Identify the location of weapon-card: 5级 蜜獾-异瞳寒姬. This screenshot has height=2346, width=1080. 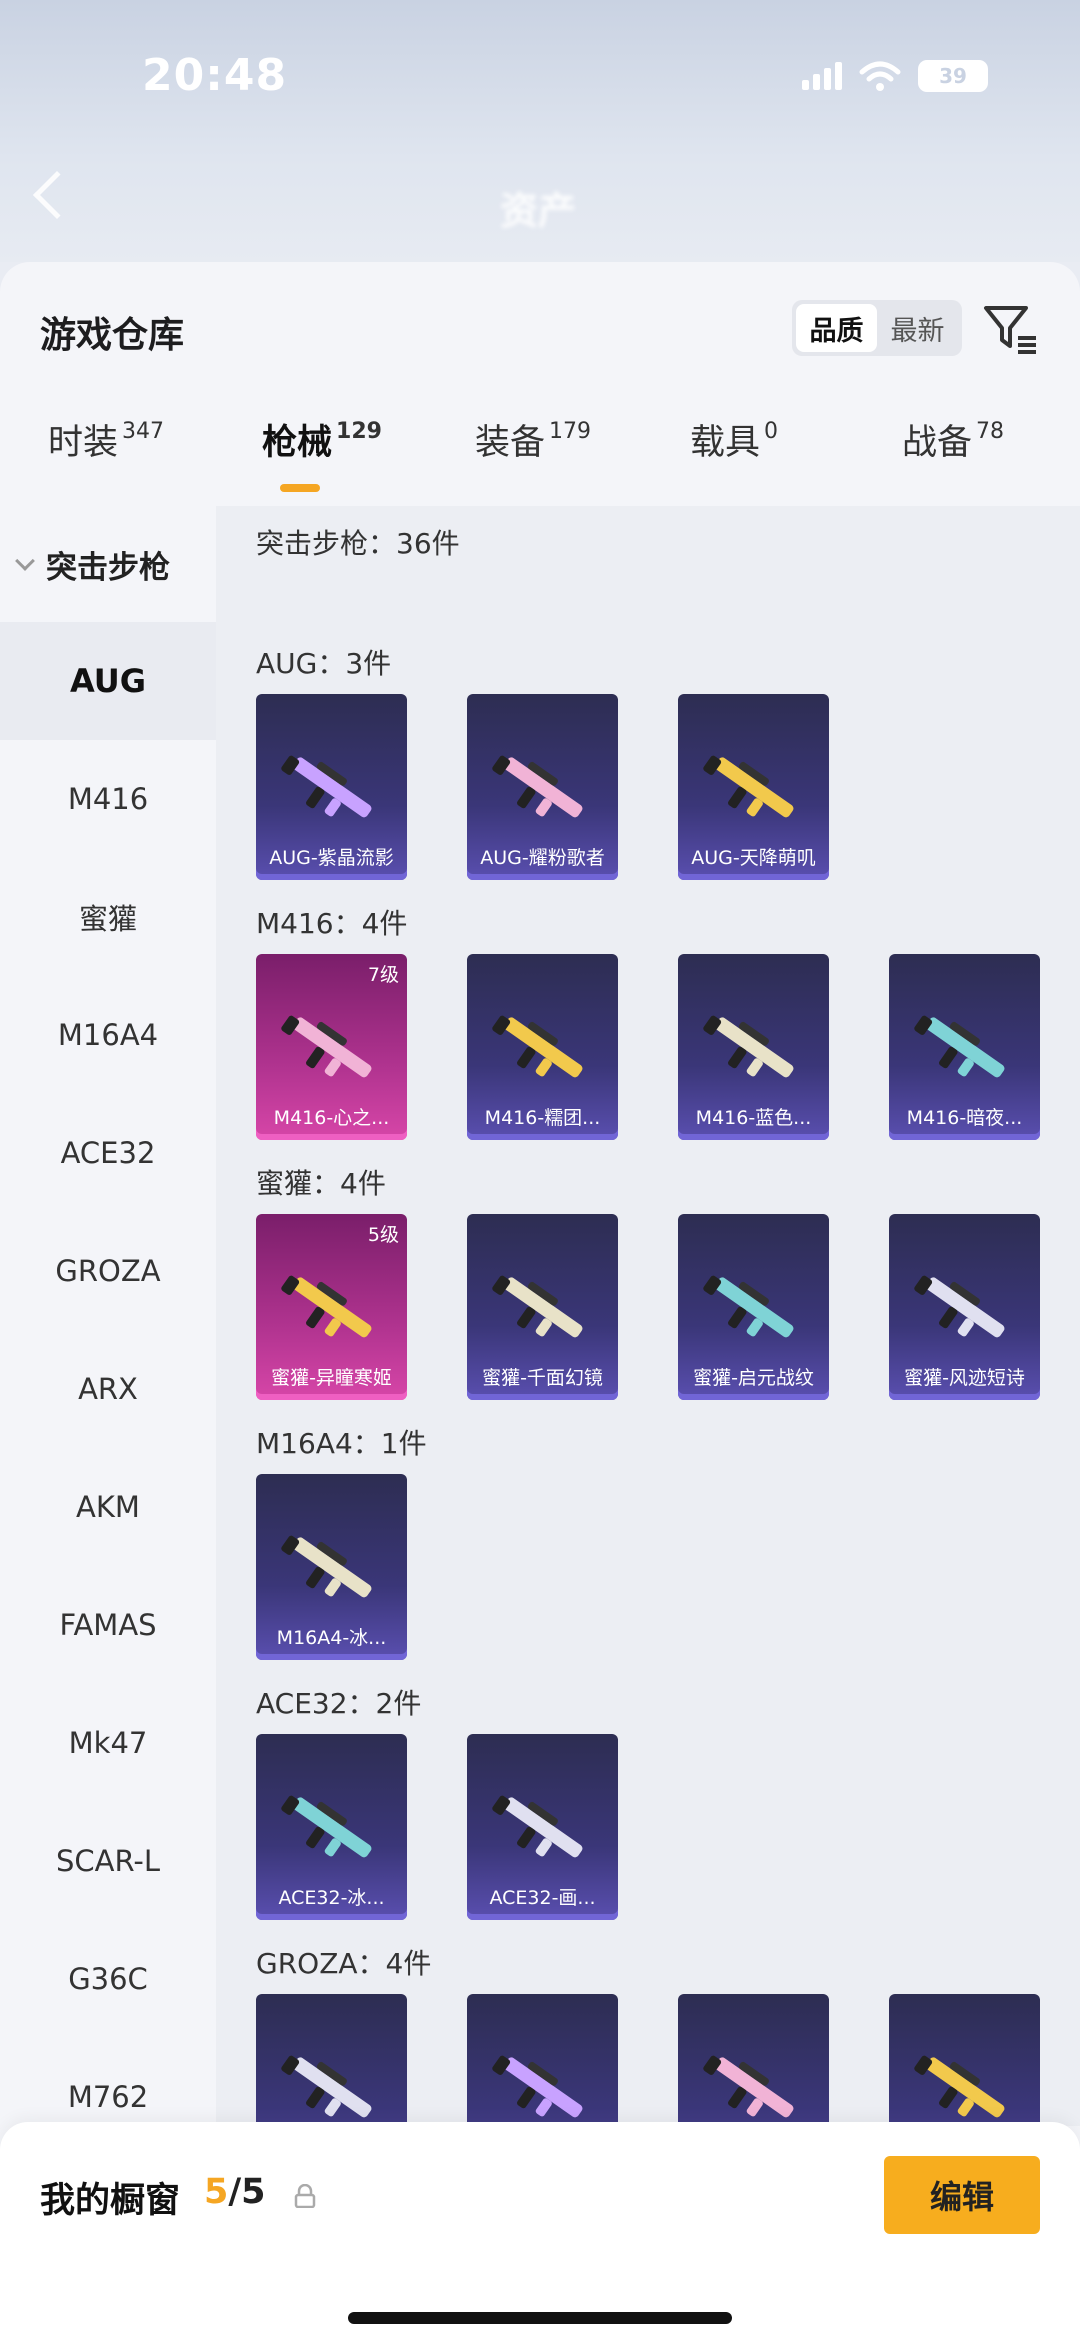
(331, 1307).